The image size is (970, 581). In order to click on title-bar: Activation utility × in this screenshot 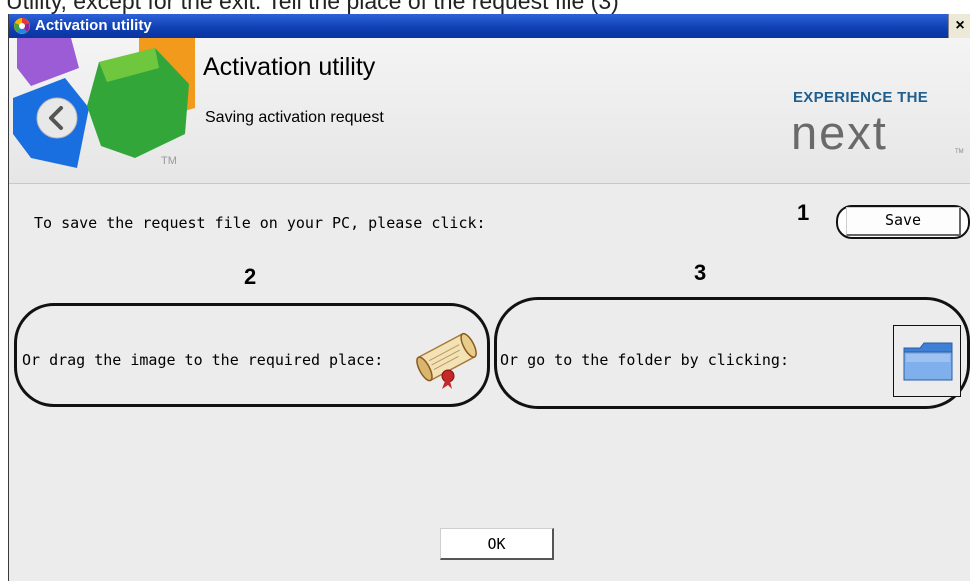, I will do `click(489, 26)`.